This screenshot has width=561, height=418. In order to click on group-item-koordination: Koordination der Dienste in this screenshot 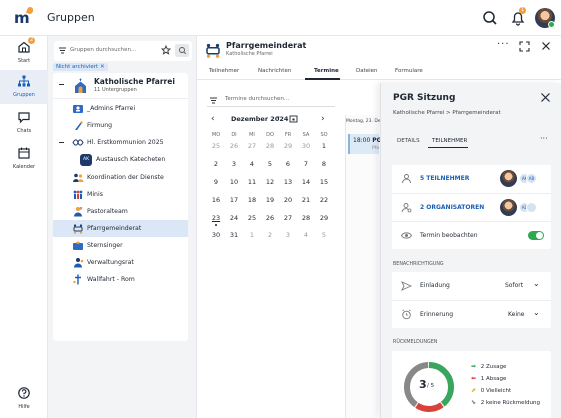, I will do `click(120, 177)`.